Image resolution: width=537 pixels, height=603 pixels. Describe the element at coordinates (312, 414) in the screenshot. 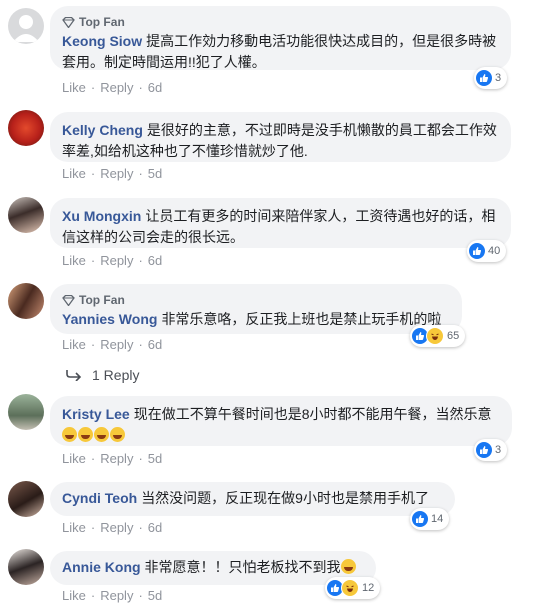

I see `comment-text: 现在做工不算午餐时间也是8小时都不能用午餐，当然乐意` at that location.